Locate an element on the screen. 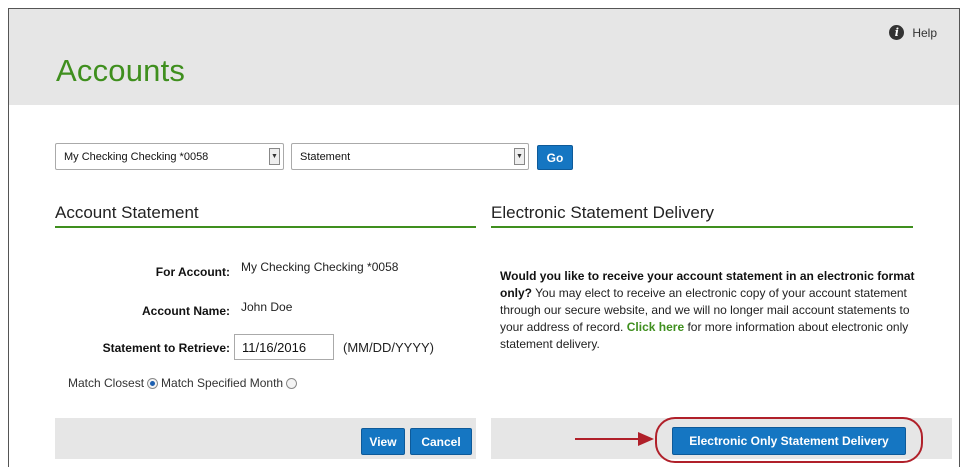  electronic-delivery-title: Electronic Statement Delivery is located at coordinates (602, 212).